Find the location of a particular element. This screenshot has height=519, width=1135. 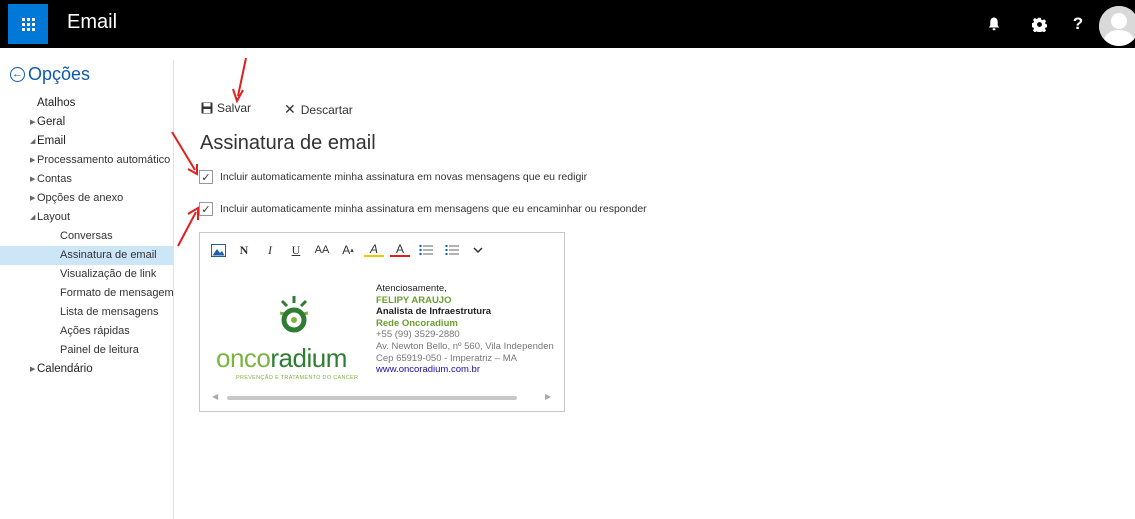

sig-cep: Cep 65919-050 - Imperatriz – MA is located at coordinates (446, 358).